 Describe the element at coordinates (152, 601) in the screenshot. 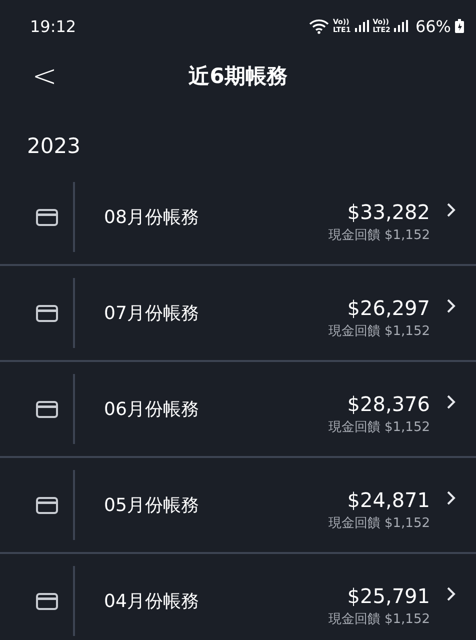

I see `statement-label: 04月份帳務` at that location.